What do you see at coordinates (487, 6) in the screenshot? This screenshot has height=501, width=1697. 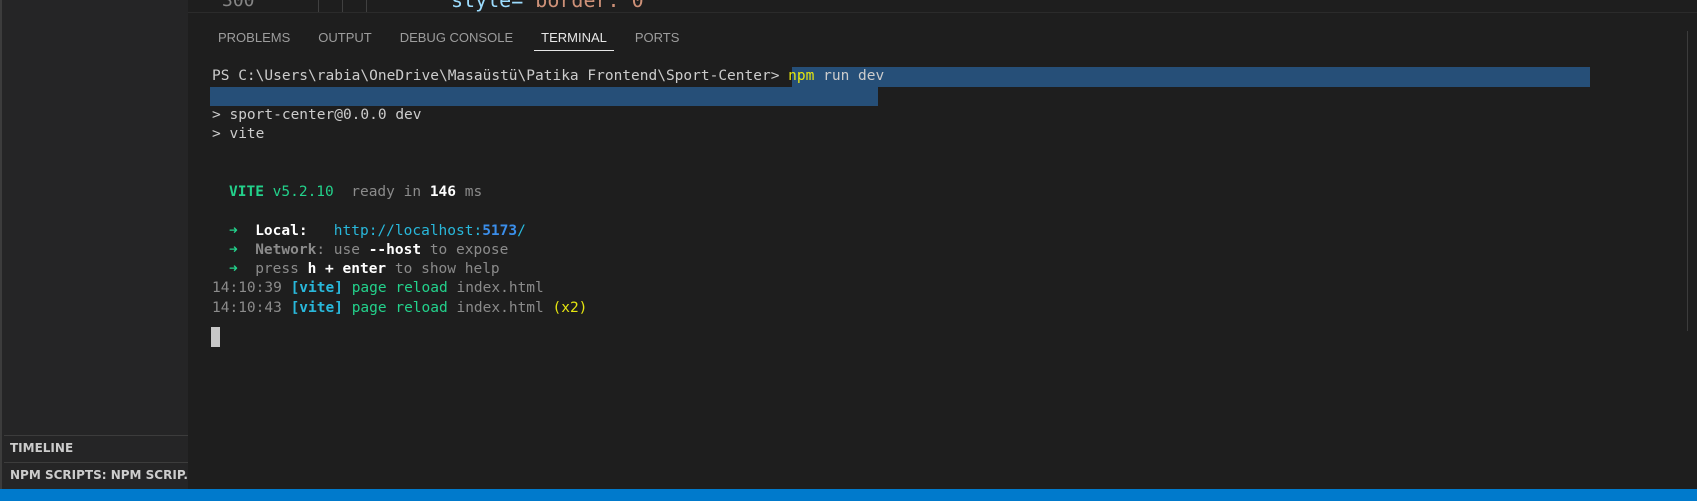 I see `code-attribute: style=` at bounding box center [487, 6].